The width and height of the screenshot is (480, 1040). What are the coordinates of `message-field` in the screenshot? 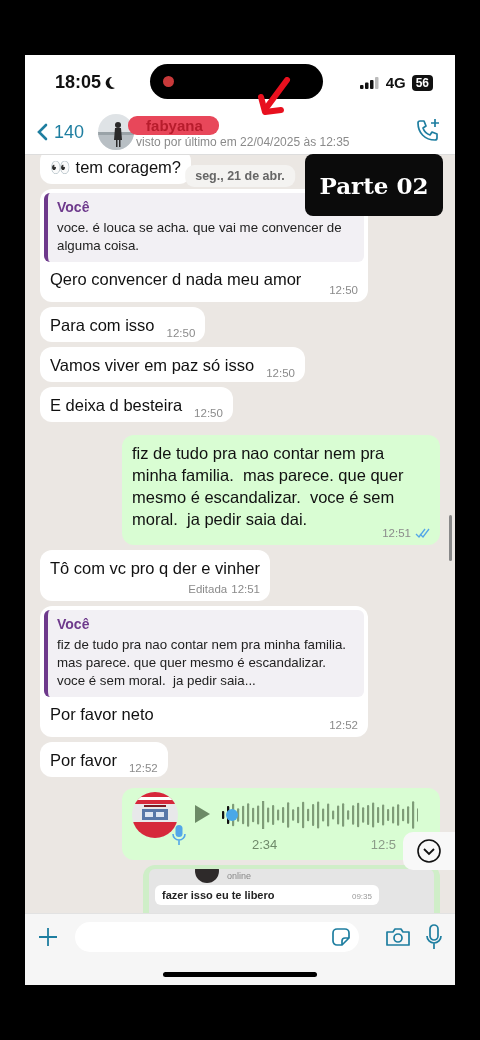 It's located at (217, 936).